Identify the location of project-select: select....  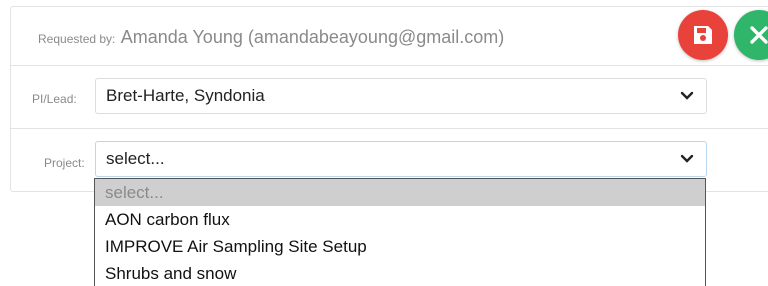
(401, 159).